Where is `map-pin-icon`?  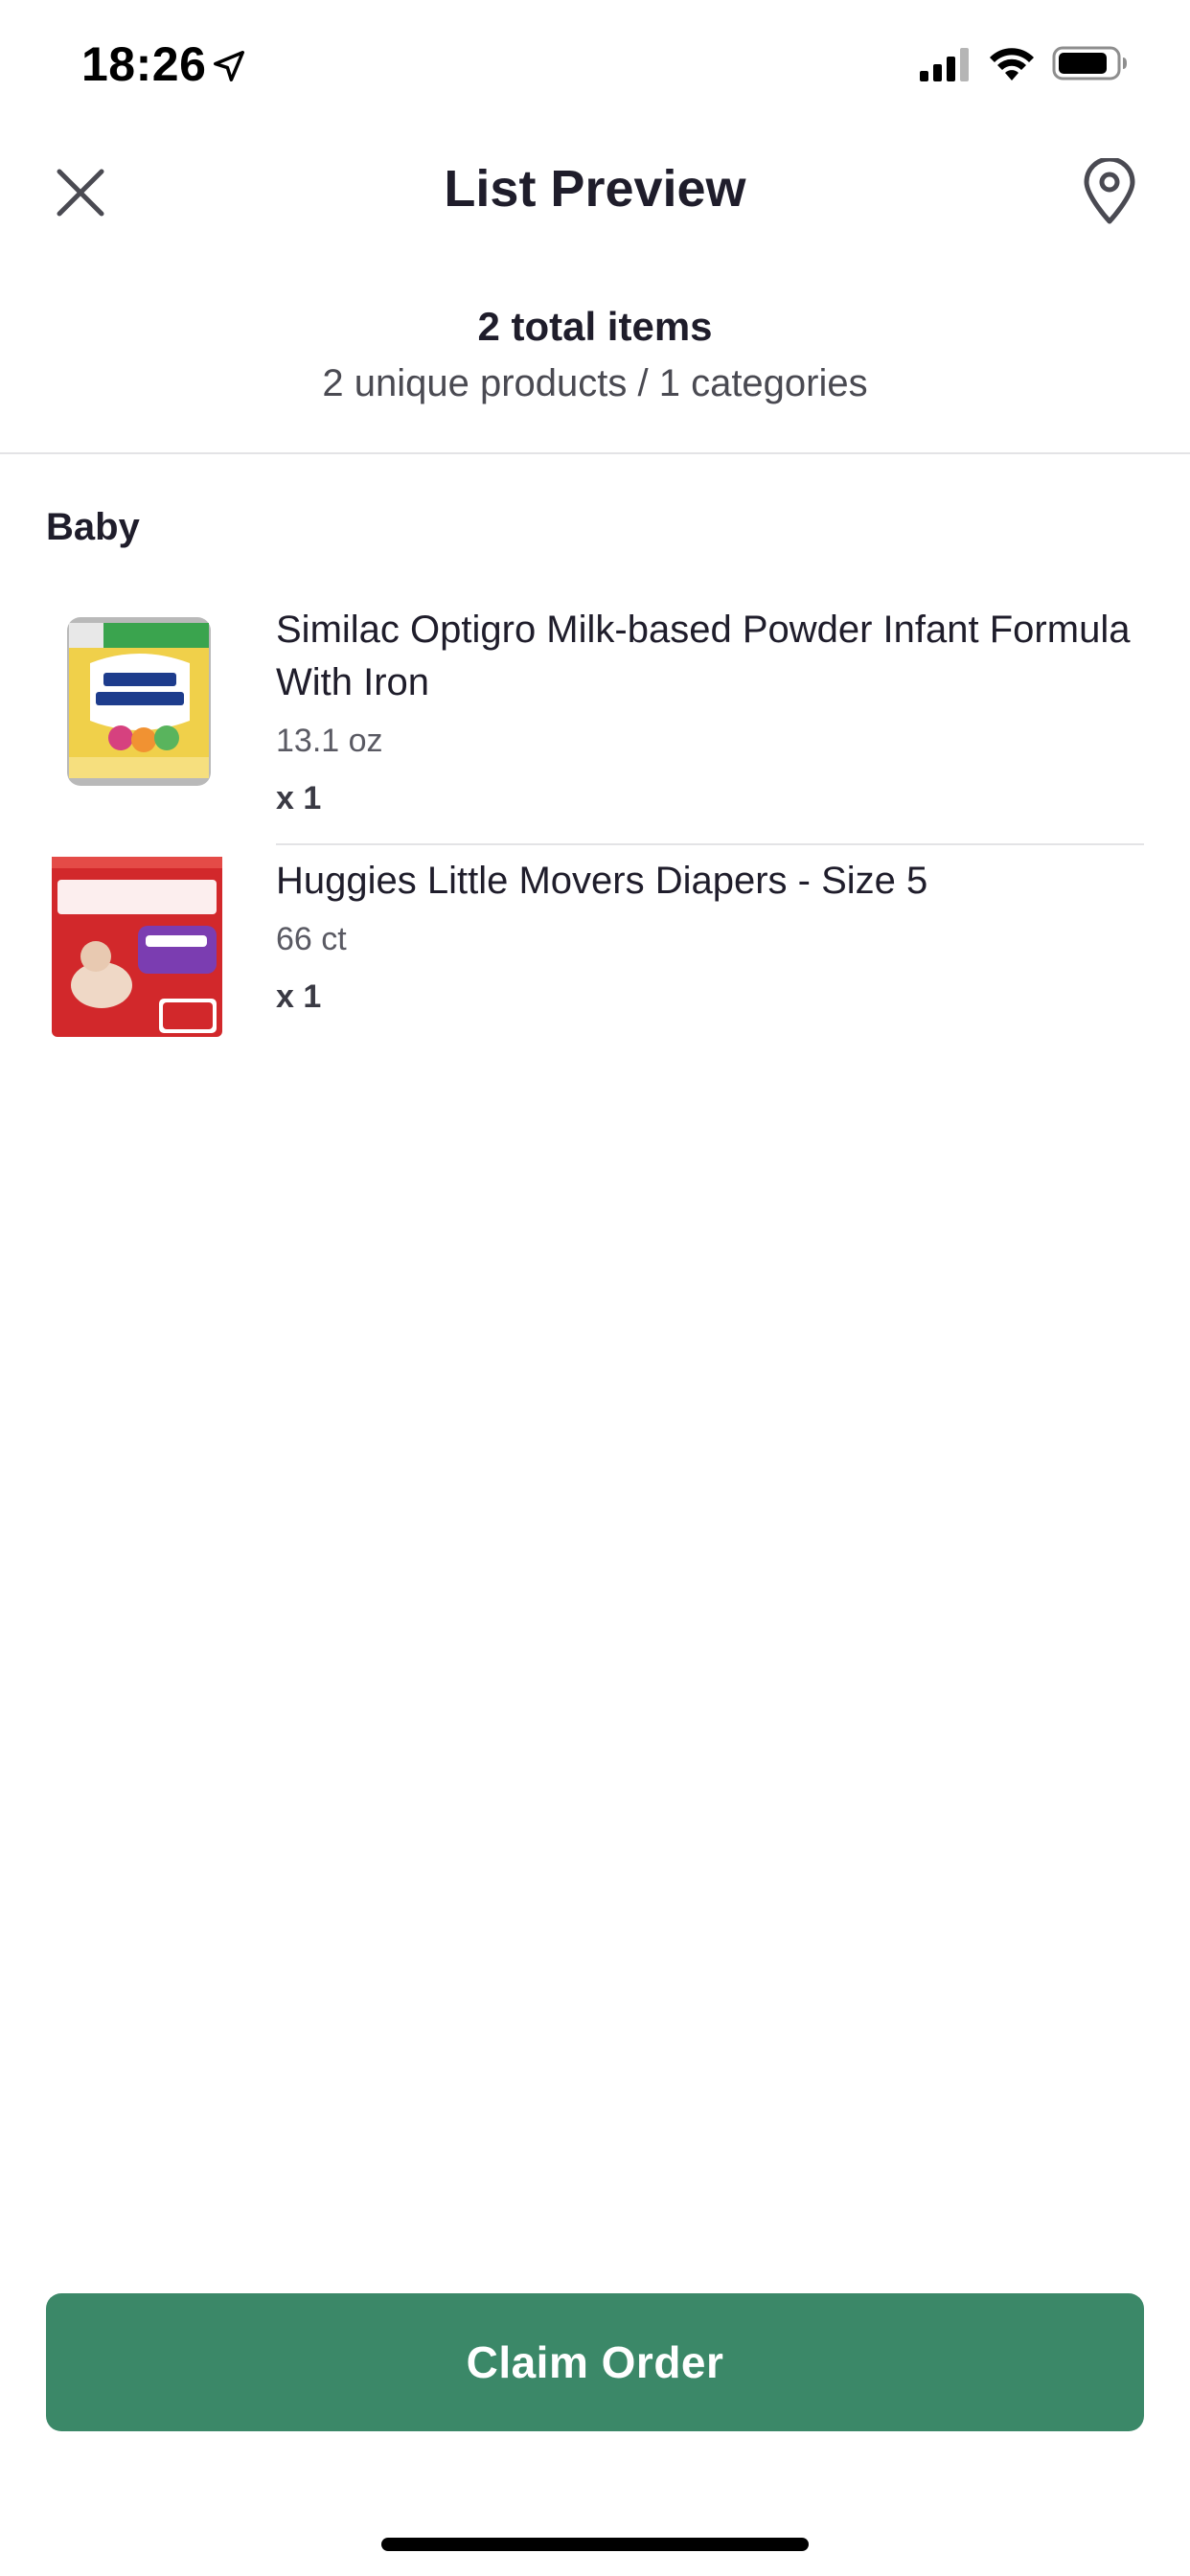
map-pin-icon is located at coordinates (1109, 191).